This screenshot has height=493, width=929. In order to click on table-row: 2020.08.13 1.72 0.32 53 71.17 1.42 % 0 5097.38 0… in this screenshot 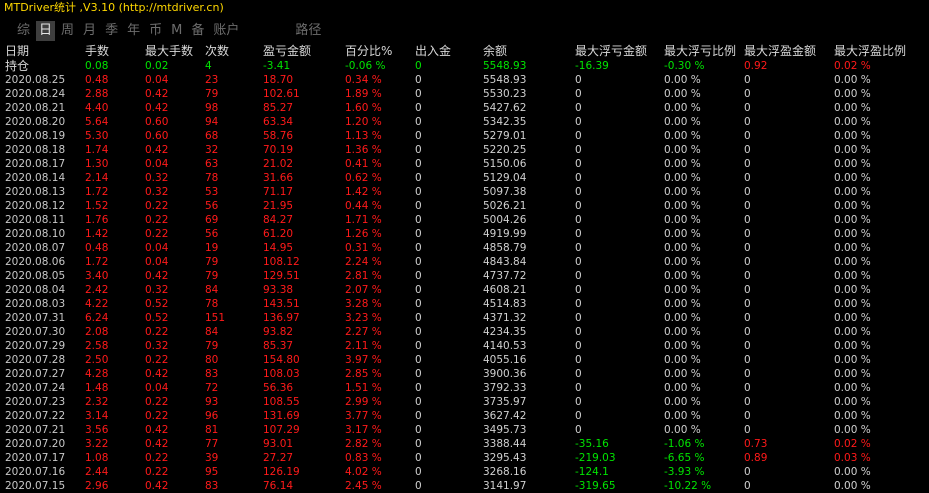, I will do `click(464, 192)`.